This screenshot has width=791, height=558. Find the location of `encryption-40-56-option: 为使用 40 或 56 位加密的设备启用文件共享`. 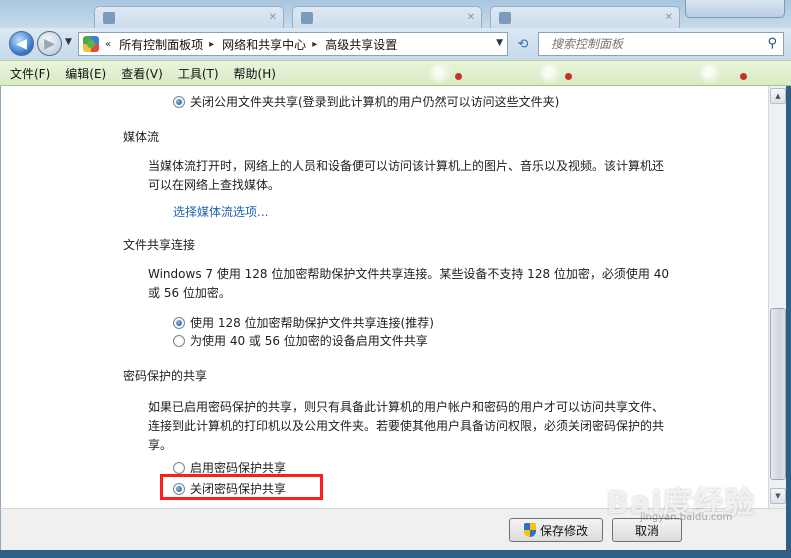

encryption-40-56-option: 为使用 40 或 56 位加密的设备启用文件共享 is located at coordinates (300, 340).